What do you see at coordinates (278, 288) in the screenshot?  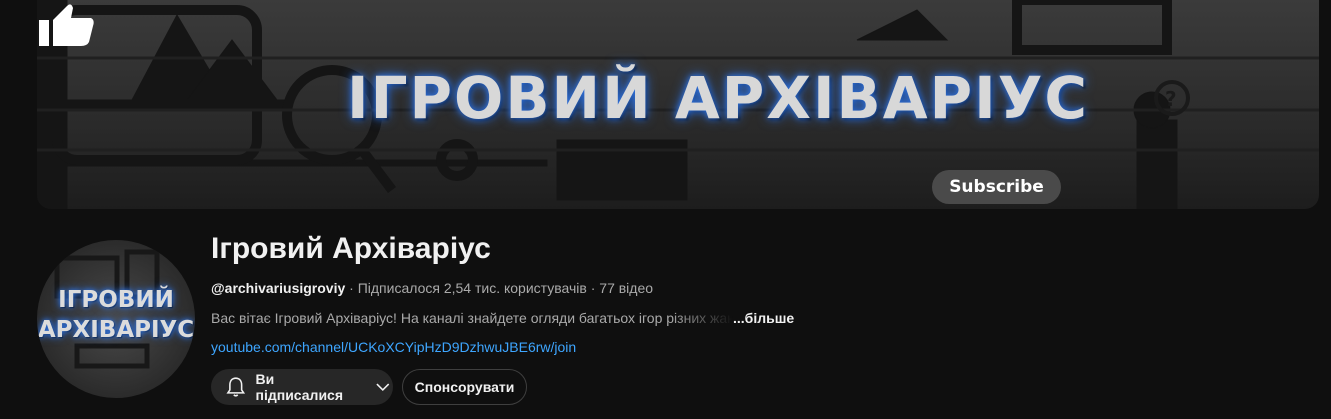 I see `channel-handle: @archivariusigroviy` at bounding box center [278, 288].